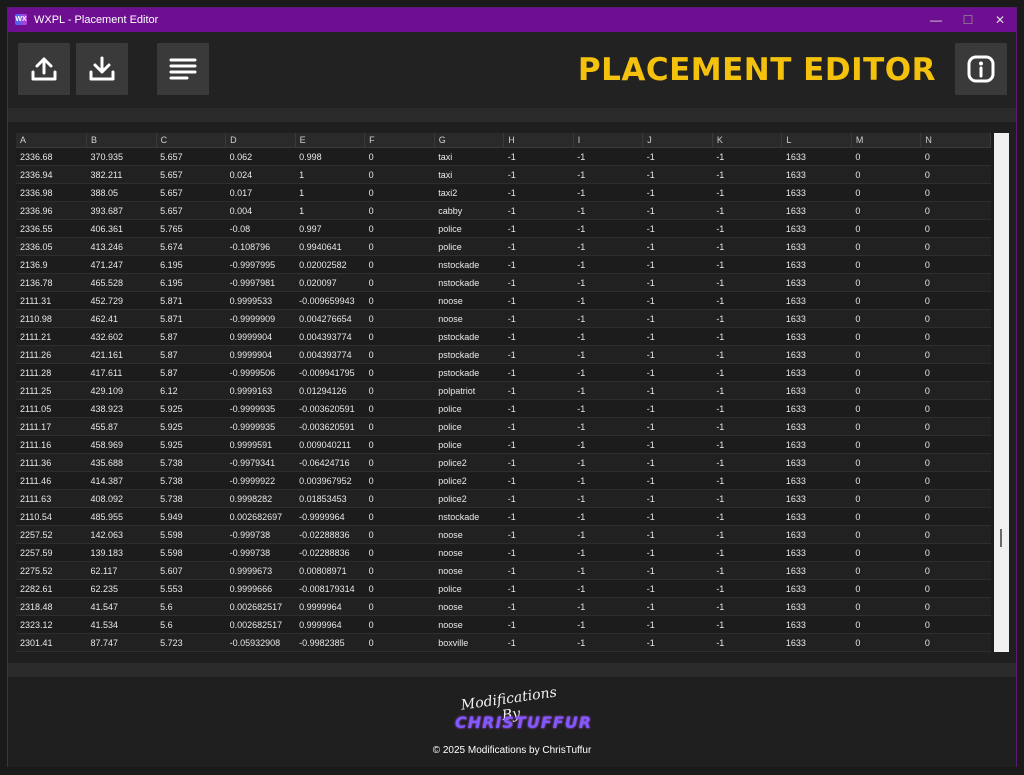 This screenshot has height=775, width=1024. I want to click on table-cell: 370.935, so click(121, 156).